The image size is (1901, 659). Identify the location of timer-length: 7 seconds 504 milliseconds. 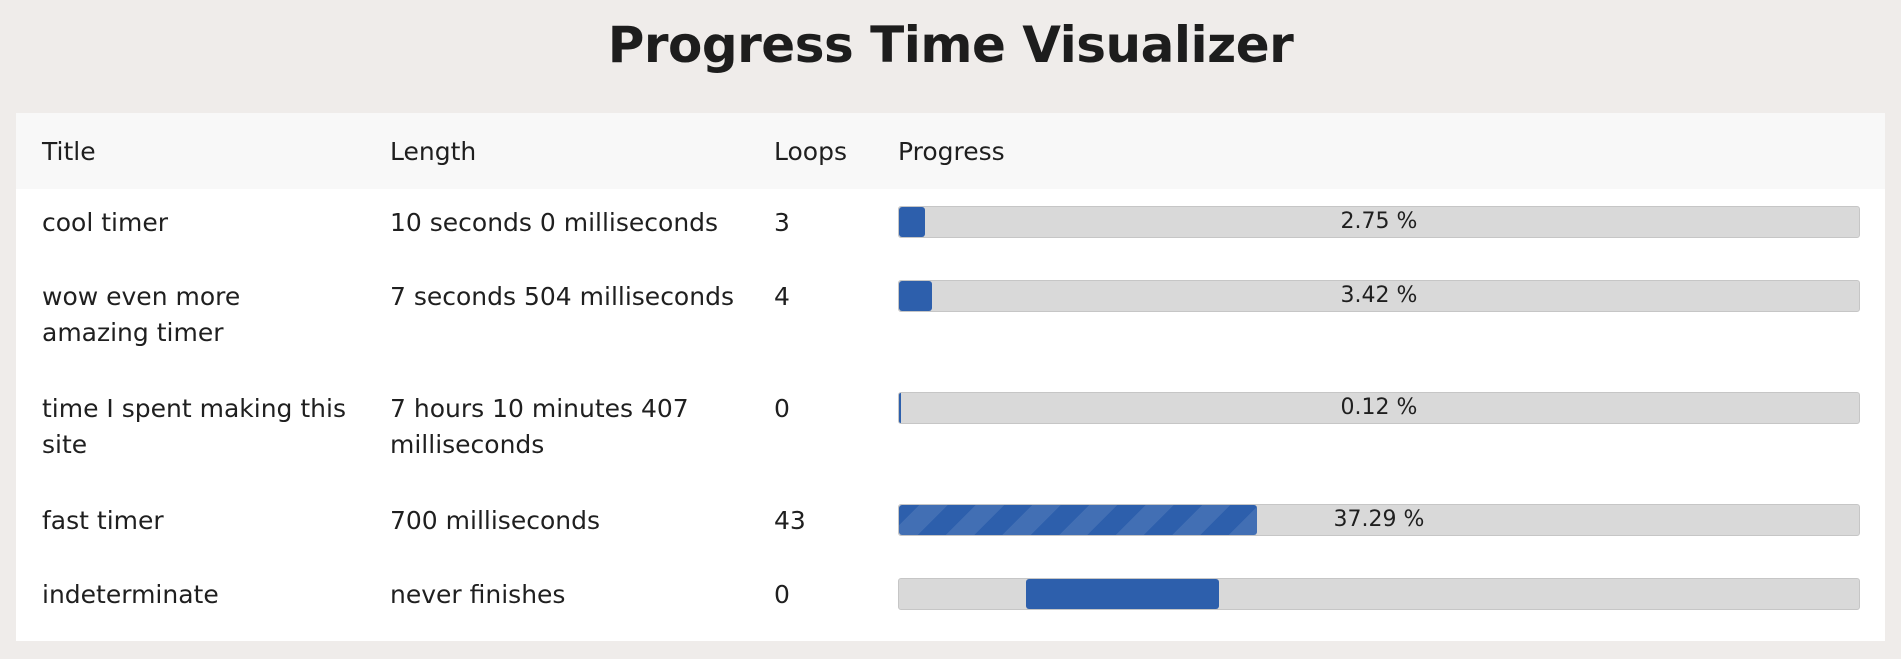
(562, 296).